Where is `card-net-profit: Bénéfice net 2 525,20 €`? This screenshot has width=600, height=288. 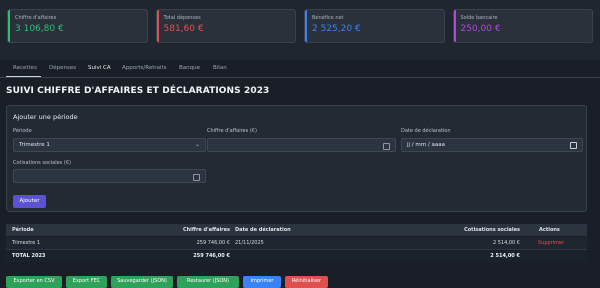
card-net-profit: Bénéfice net 2 525,20 € is located at coordinates (374, 26).